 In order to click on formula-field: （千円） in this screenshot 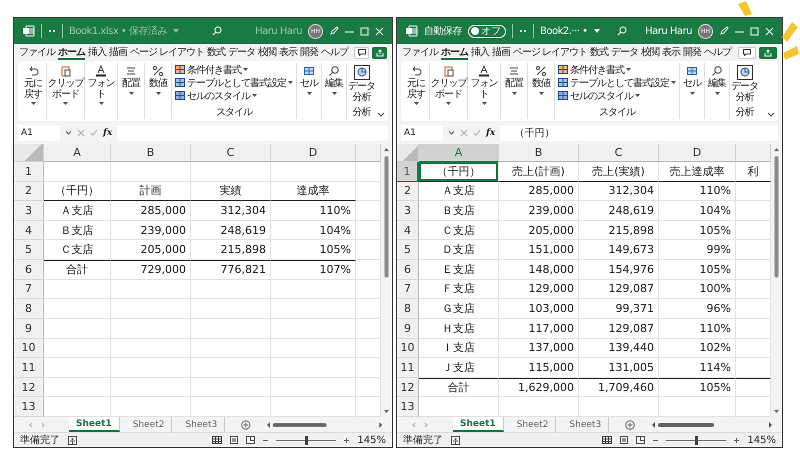, I will do `click(639, 133)`.